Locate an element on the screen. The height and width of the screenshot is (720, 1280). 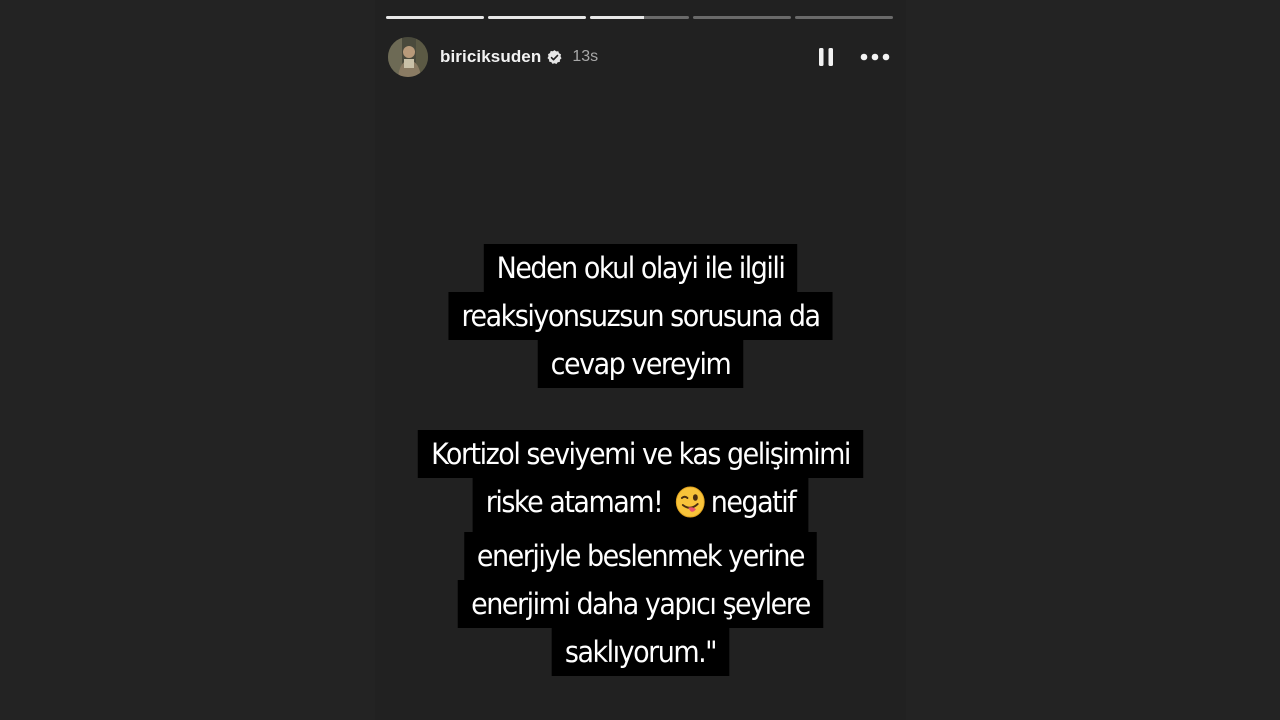
caption-text: riske atamam! is located at coordinates (574, 502).